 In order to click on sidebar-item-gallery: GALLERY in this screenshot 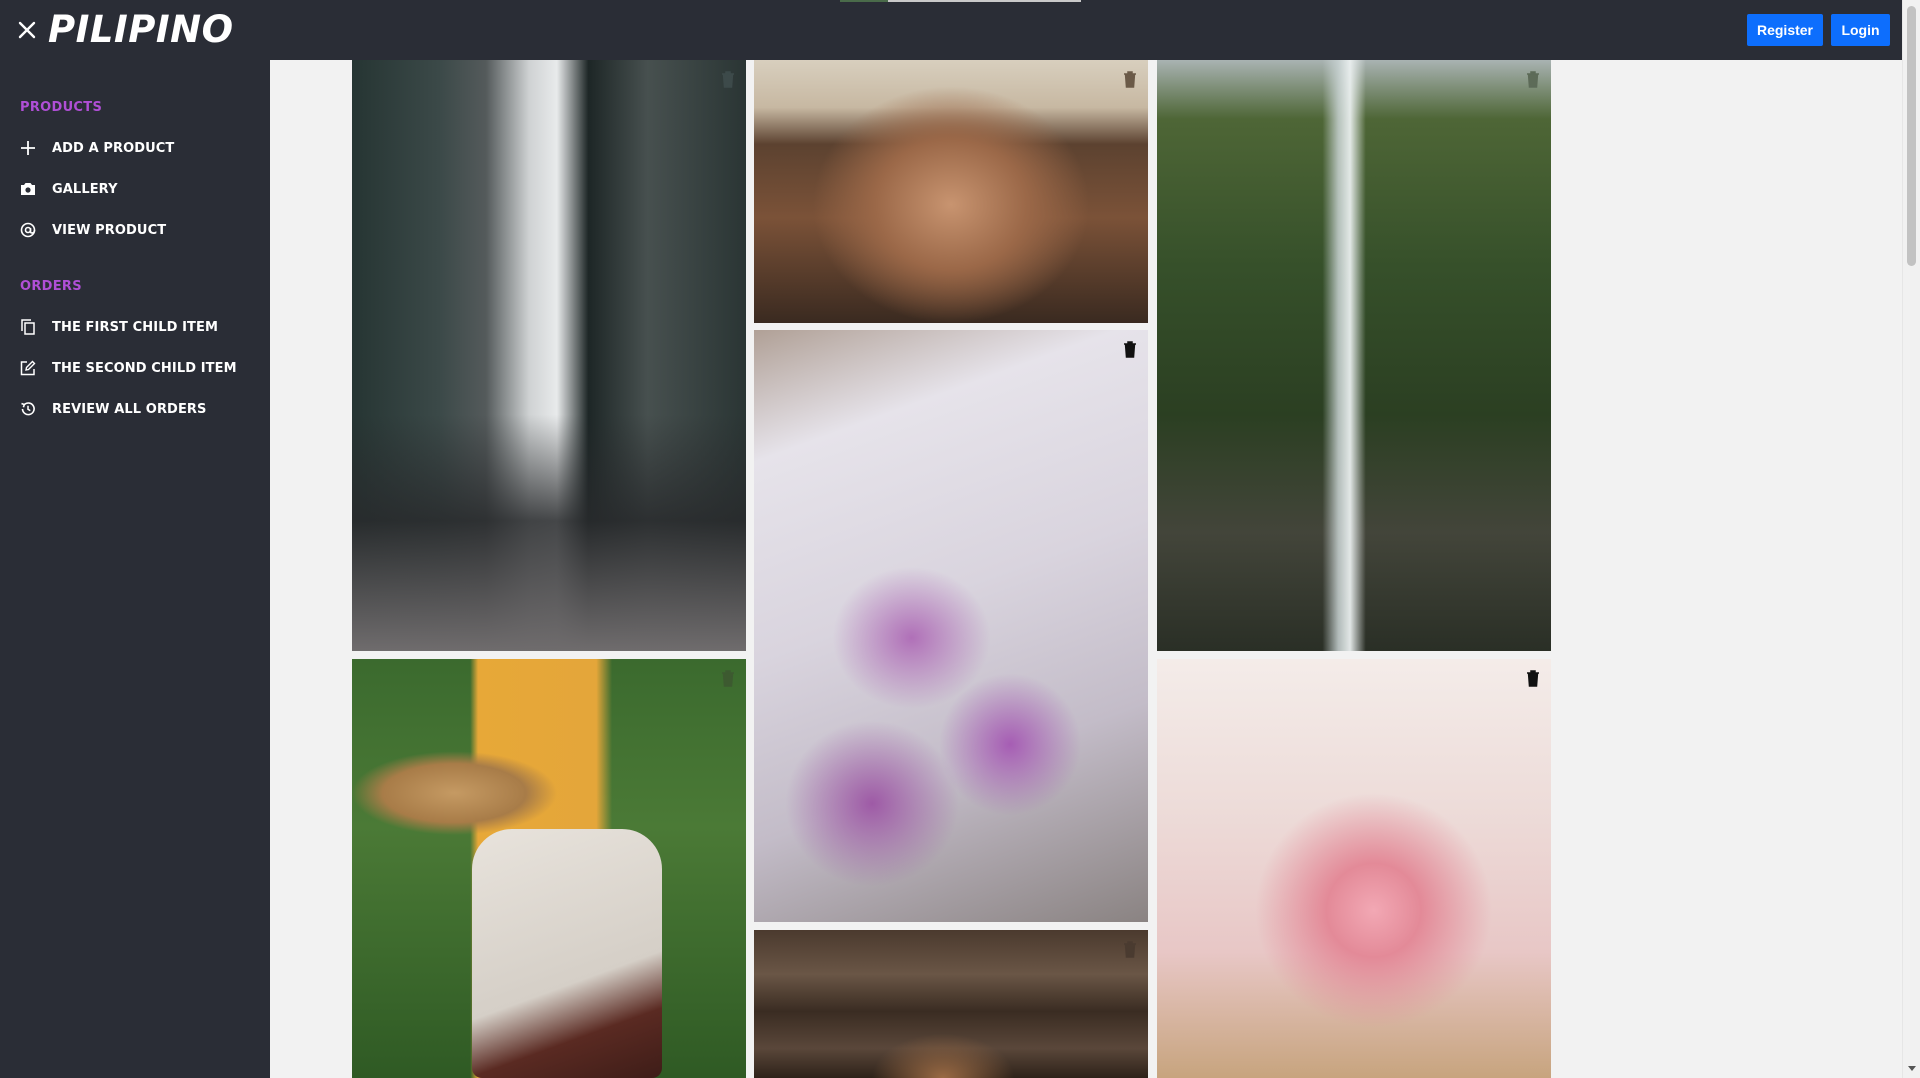, I will do `click(138, 189)`.